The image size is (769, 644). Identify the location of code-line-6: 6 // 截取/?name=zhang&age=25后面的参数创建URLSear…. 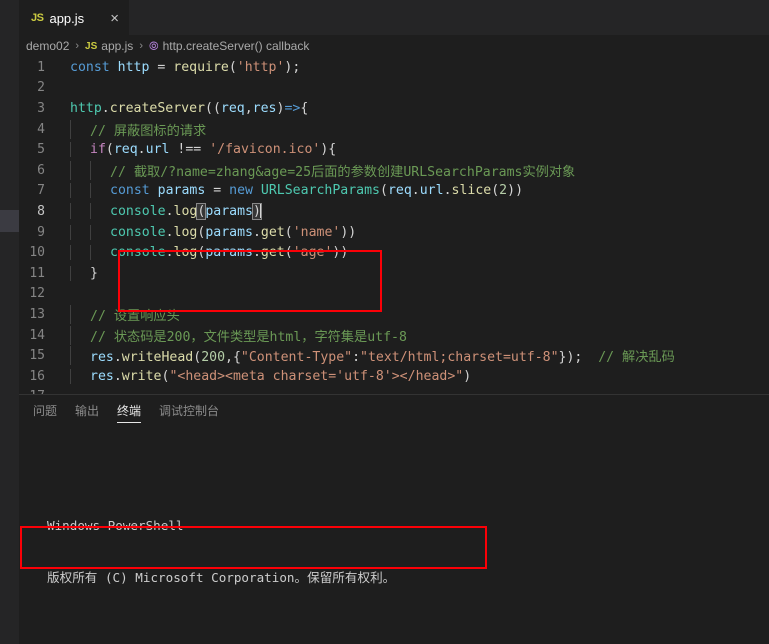
(394, 170).